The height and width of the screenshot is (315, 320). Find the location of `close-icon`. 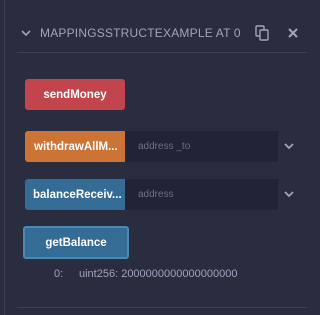

close-icon is located at coordinates (293, 33).